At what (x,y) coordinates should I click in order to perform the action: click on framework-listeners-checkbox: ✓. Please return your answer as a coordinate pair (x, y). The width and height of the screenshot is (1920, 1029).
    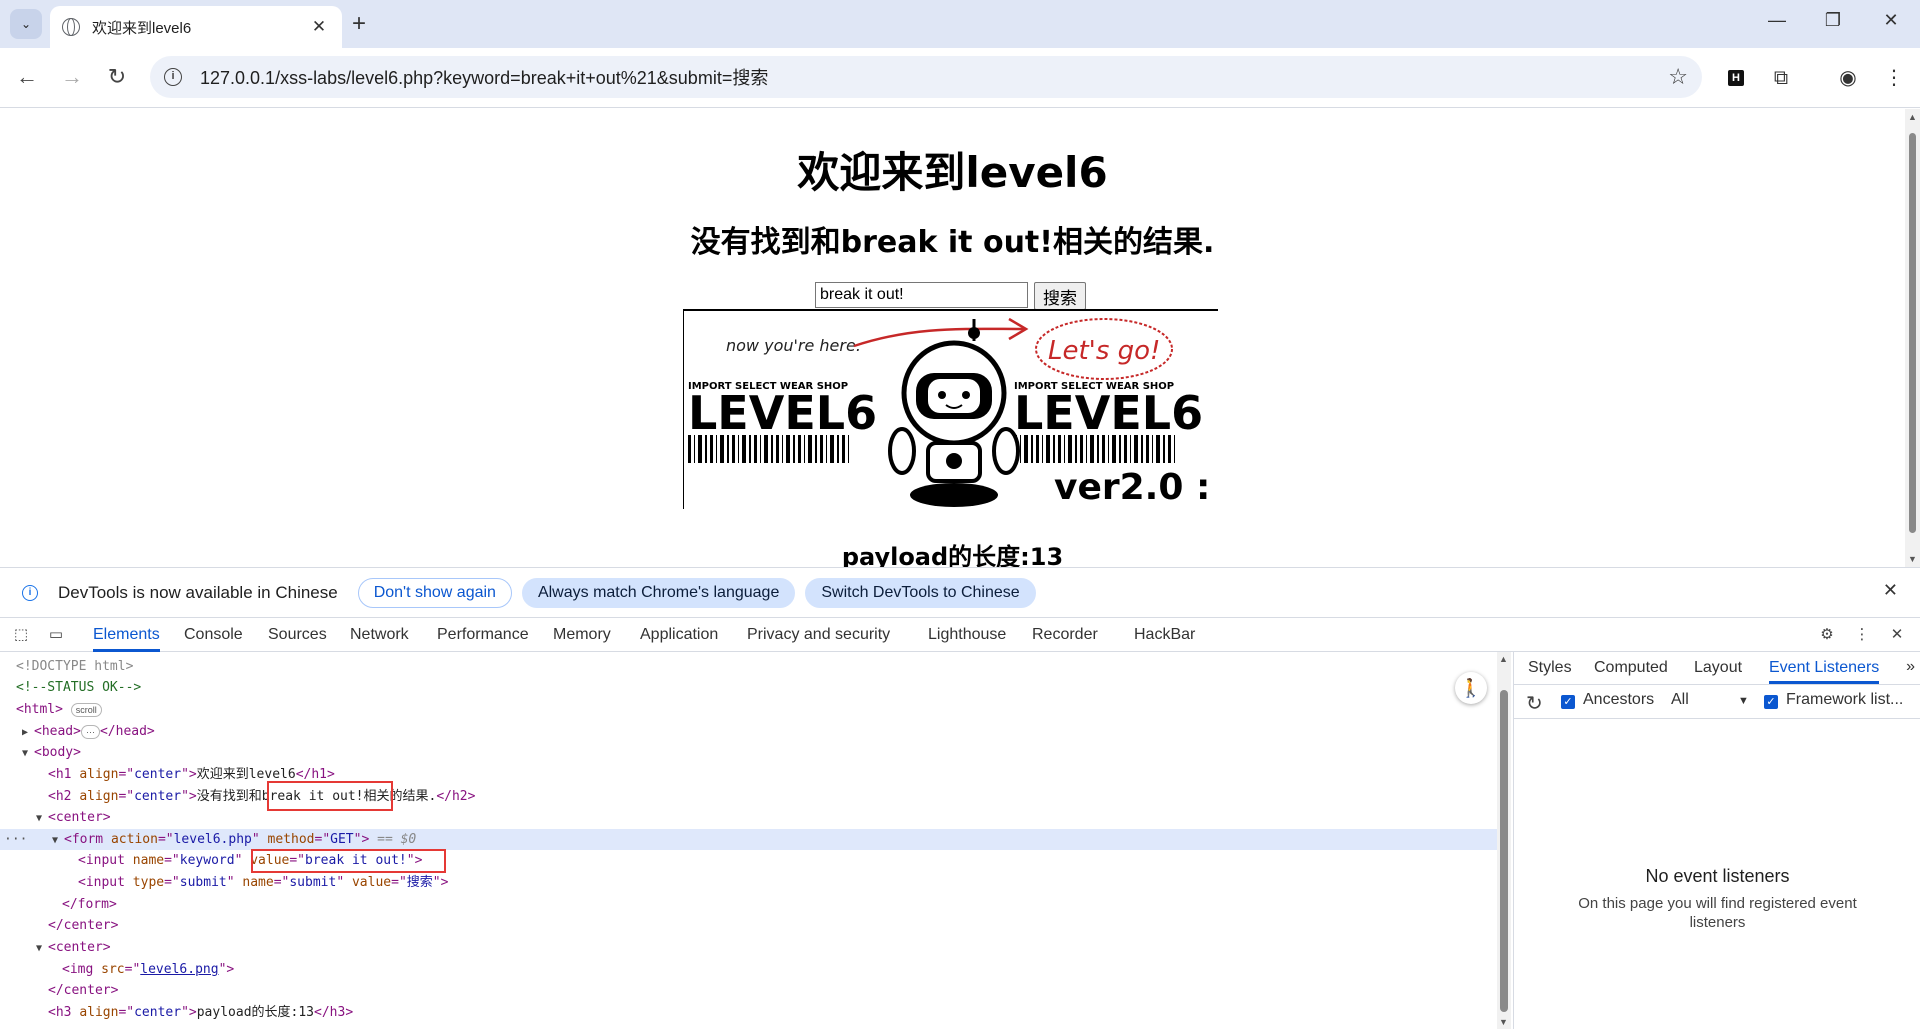
    Looking at the image, I should click on (1771, 702).